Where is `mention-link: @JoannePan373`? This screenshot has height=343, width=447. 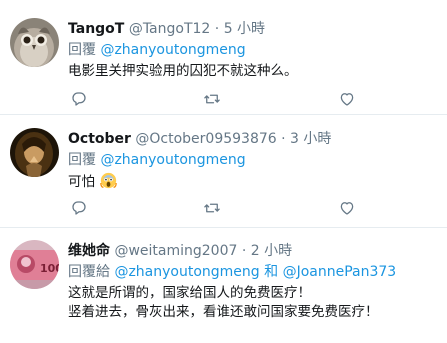
mention-link: @JoannePan373 is located at coordinates (340, 272).